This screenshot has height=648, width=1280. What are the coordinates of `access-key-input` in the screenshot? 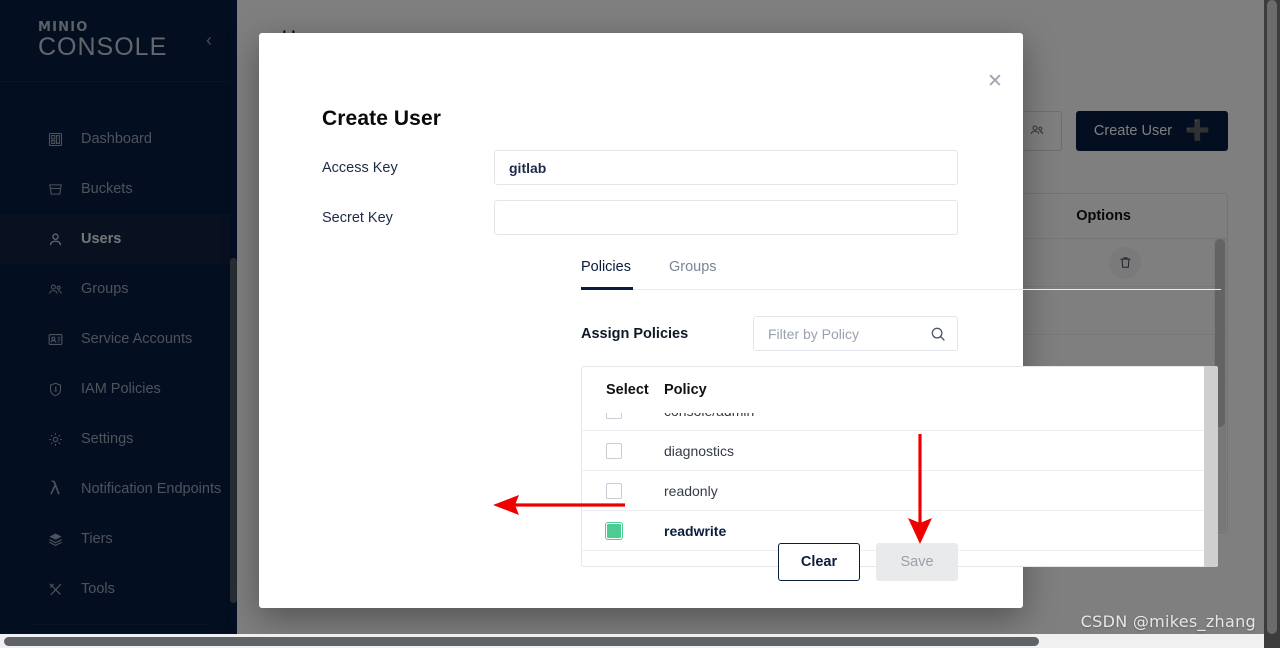 It's located at (726, 167).